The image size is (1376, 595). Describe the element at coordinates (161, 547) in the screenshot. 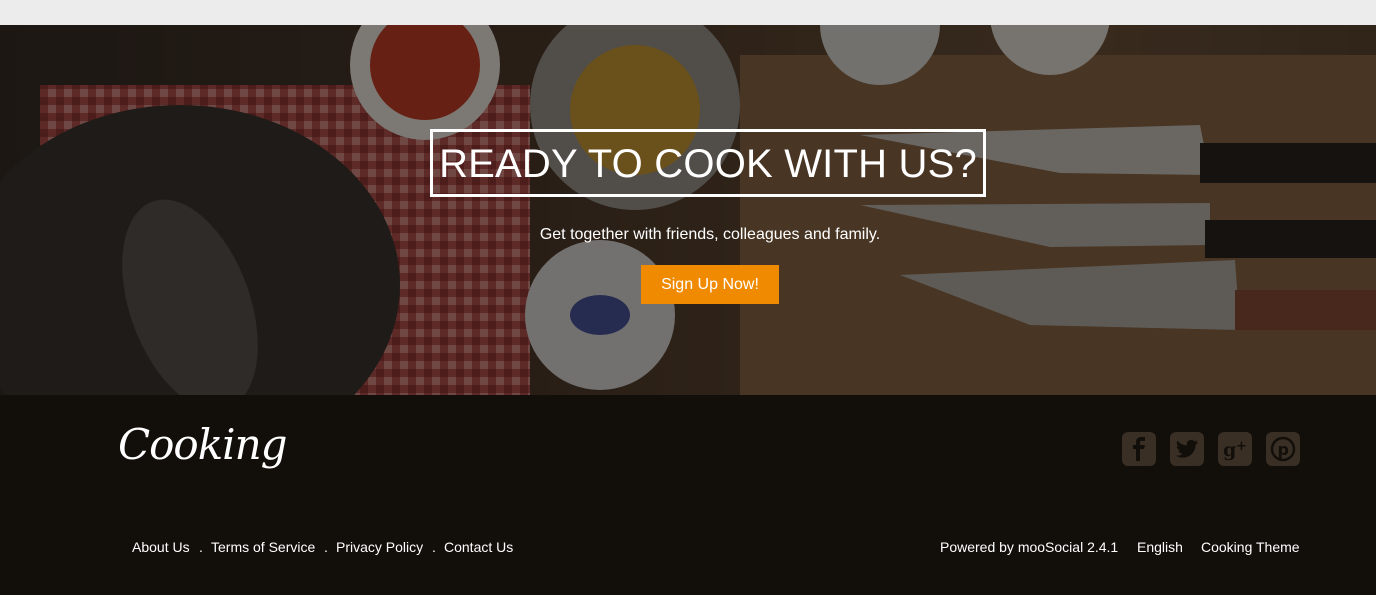

I see `footer-link-about-us: About Us` at that location.